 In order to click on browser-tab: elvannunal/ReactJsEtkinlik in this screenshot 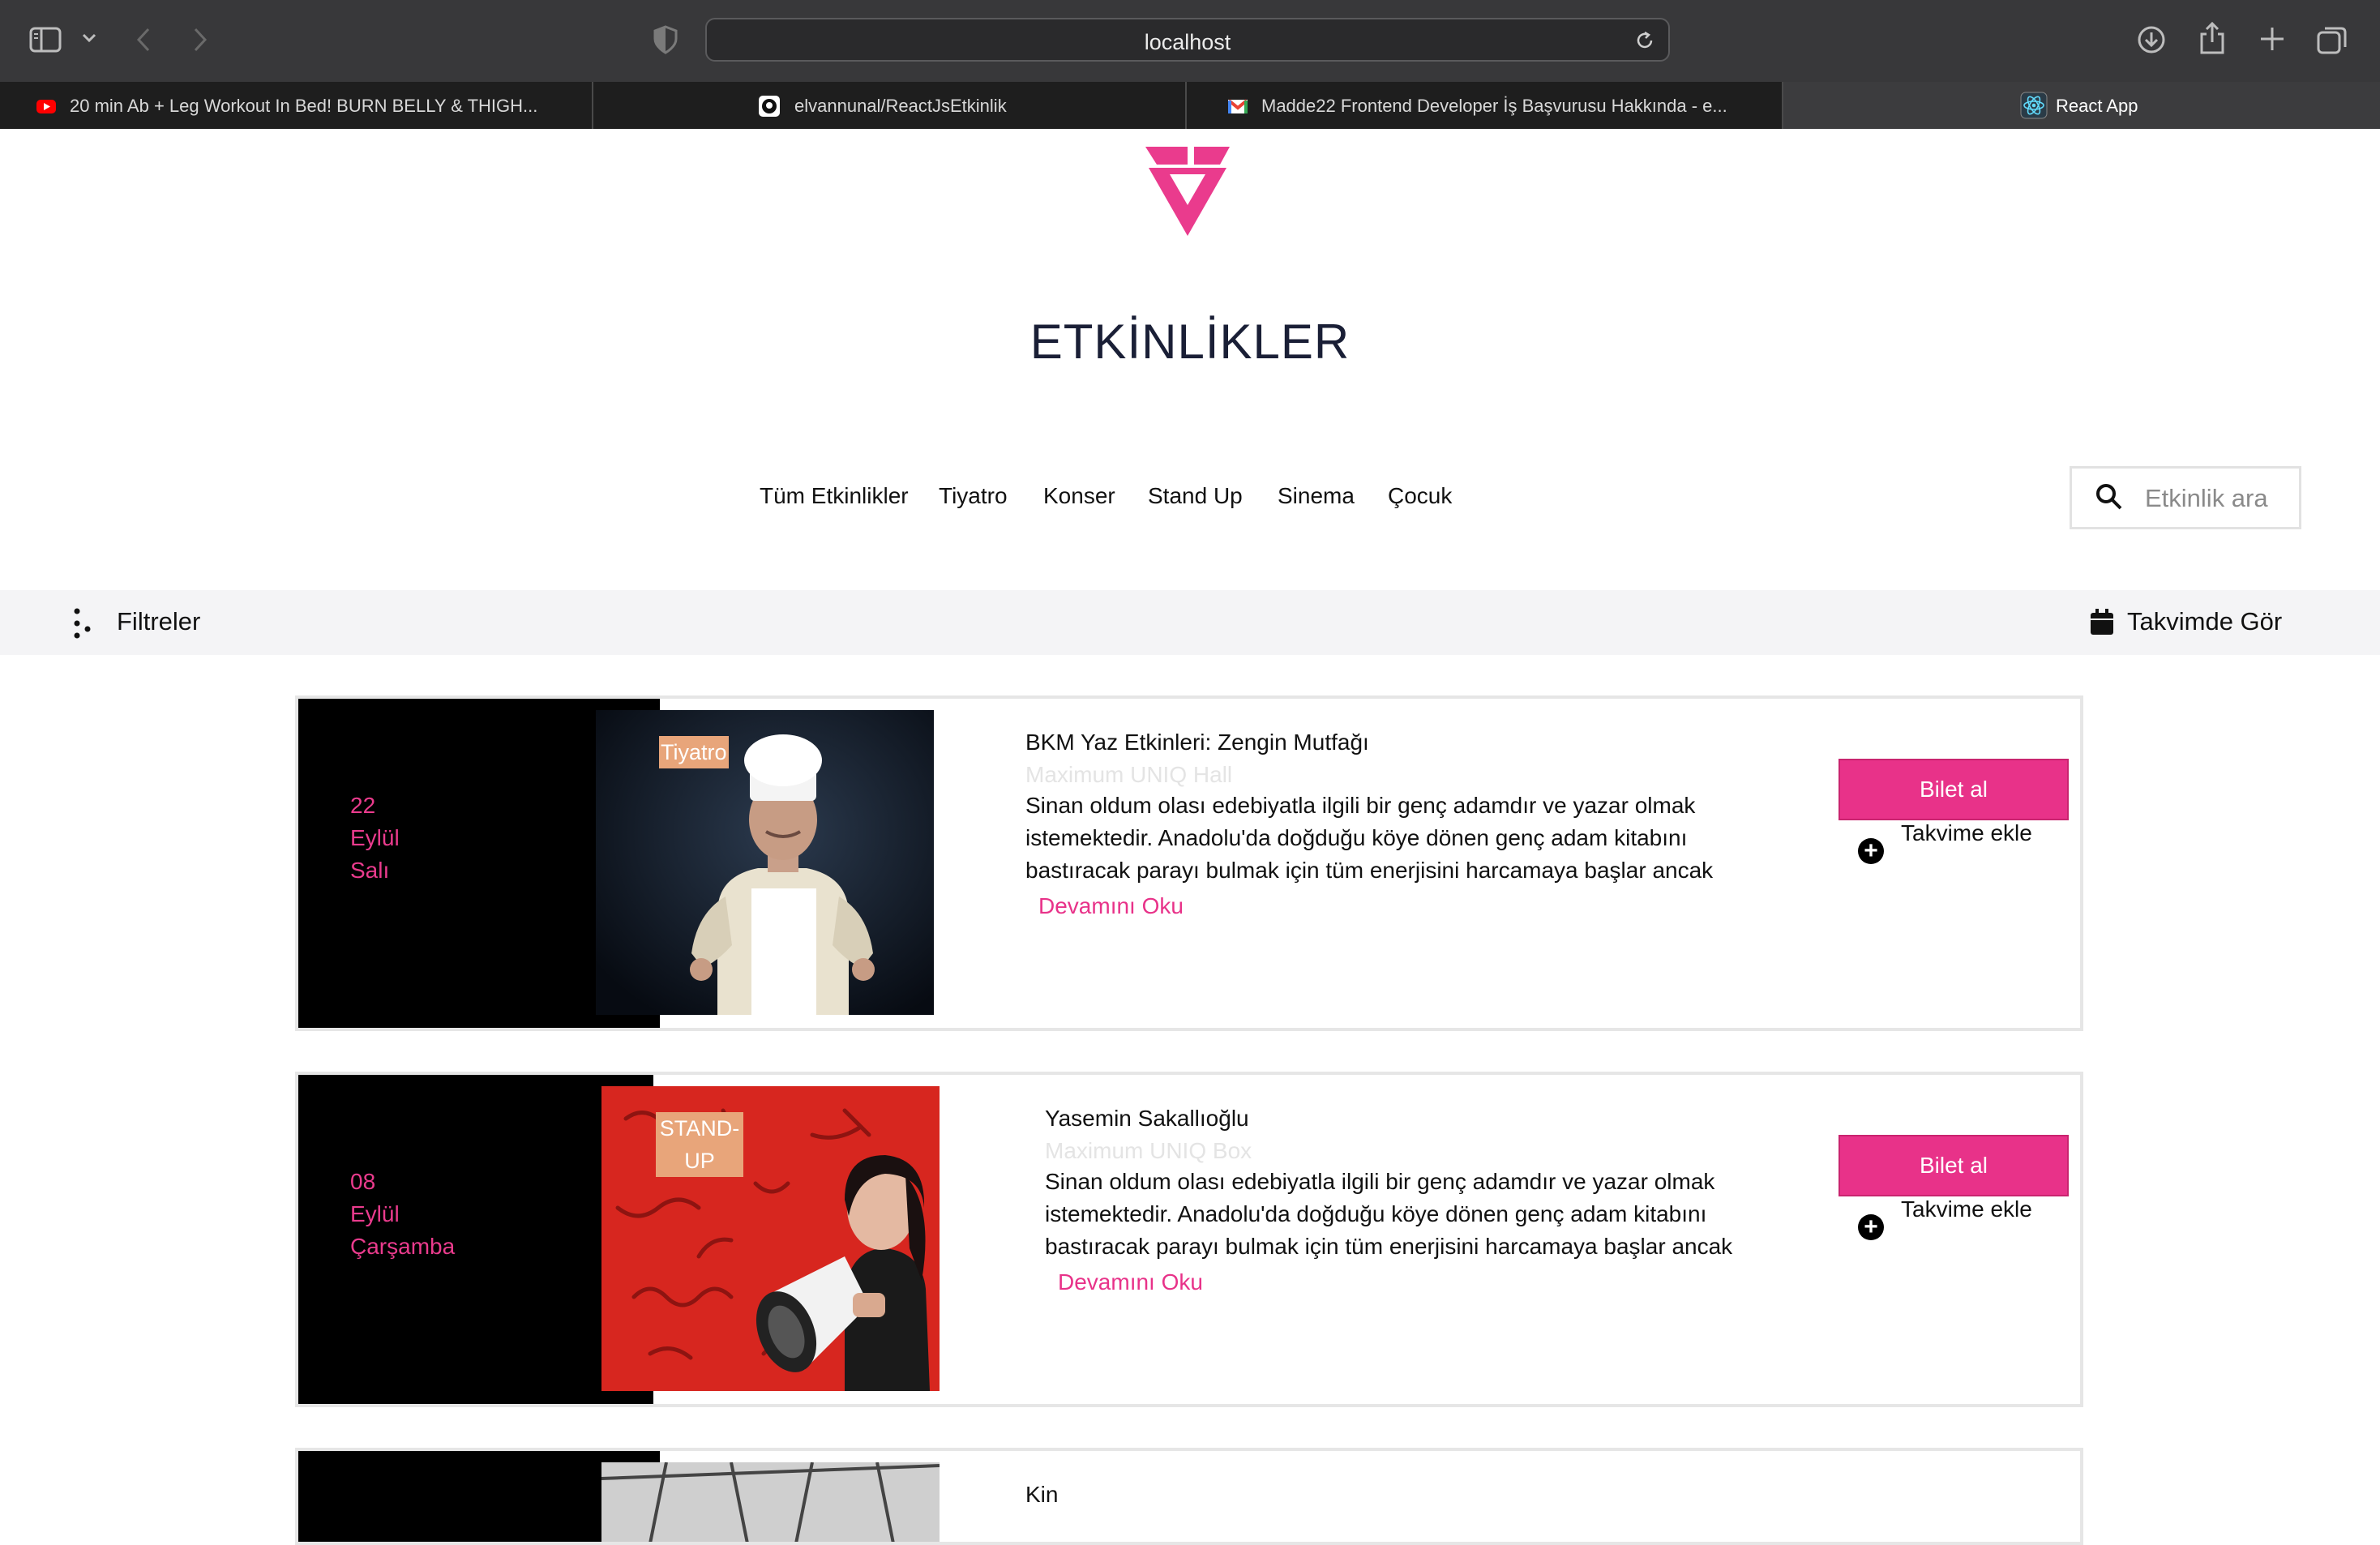, I will do `click(890, 105)`.